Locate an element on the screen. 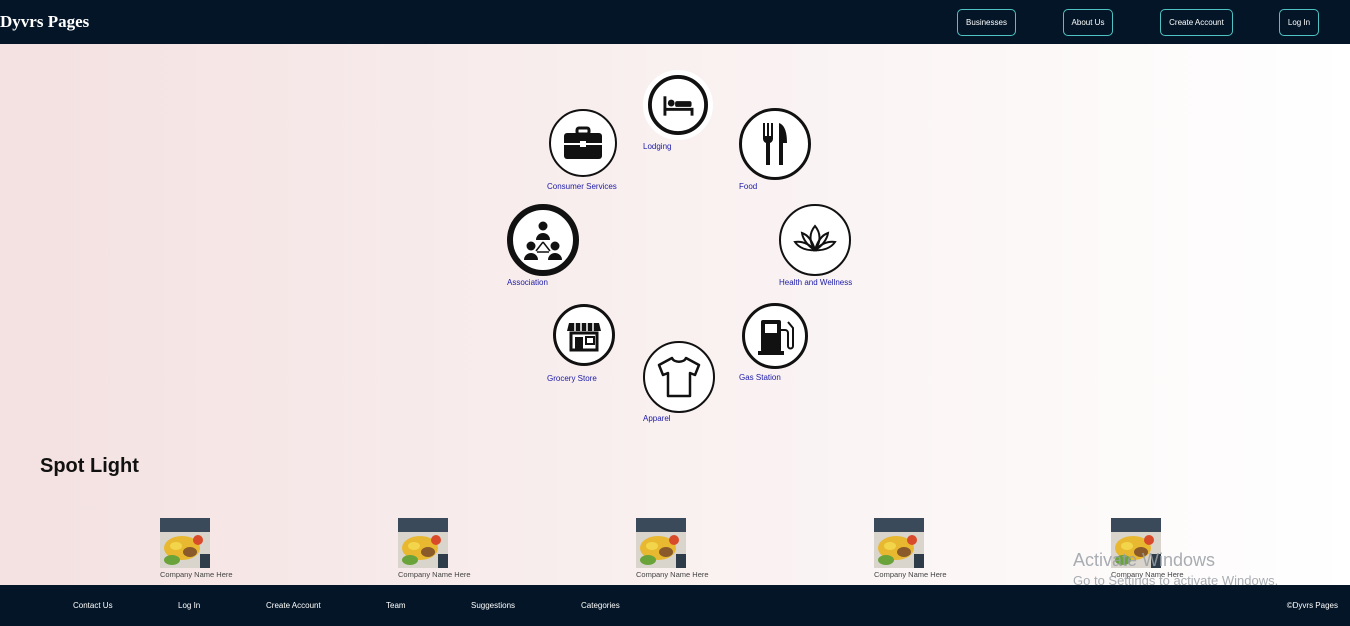 The width and height of the screenshot is (1350, 626). nav-about-button: About Us is located at coordinates (1088, 22).